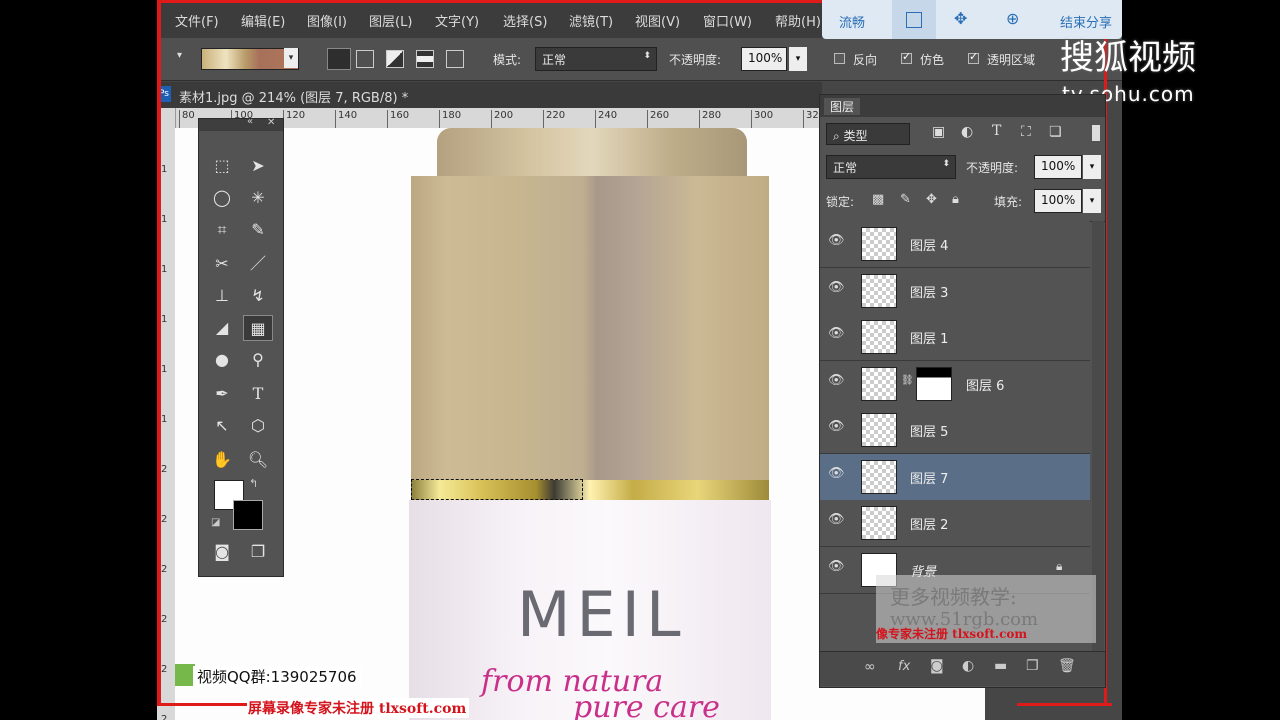 The image size is (1280, 720). Describe the element at coordinates (727, 20) in the screenshot. I see `menu-window: 窗口(W)` at that location.